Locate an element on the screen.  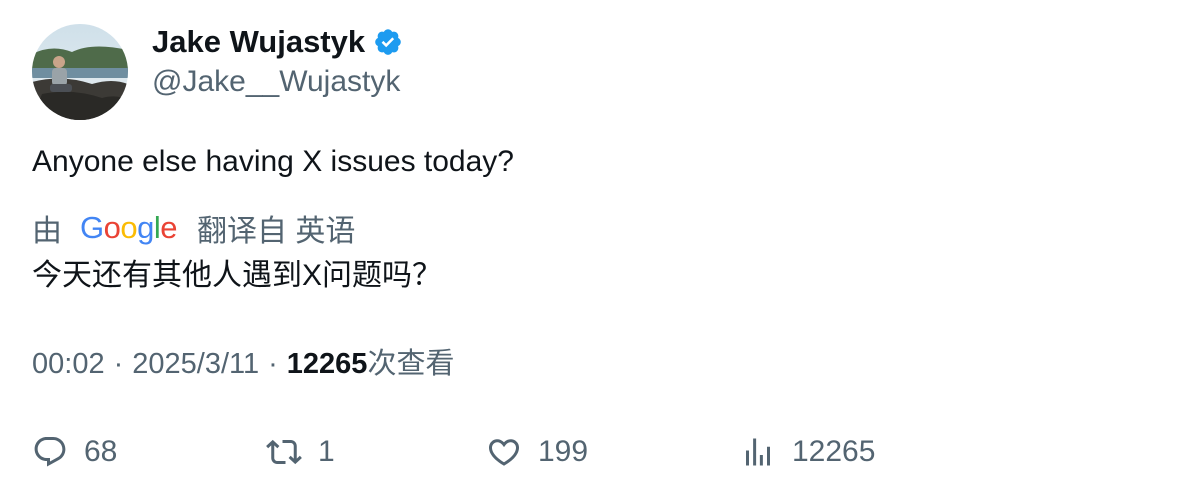
tweet-actions: 68 1 199 12265 is located at coordinates (597, 452).